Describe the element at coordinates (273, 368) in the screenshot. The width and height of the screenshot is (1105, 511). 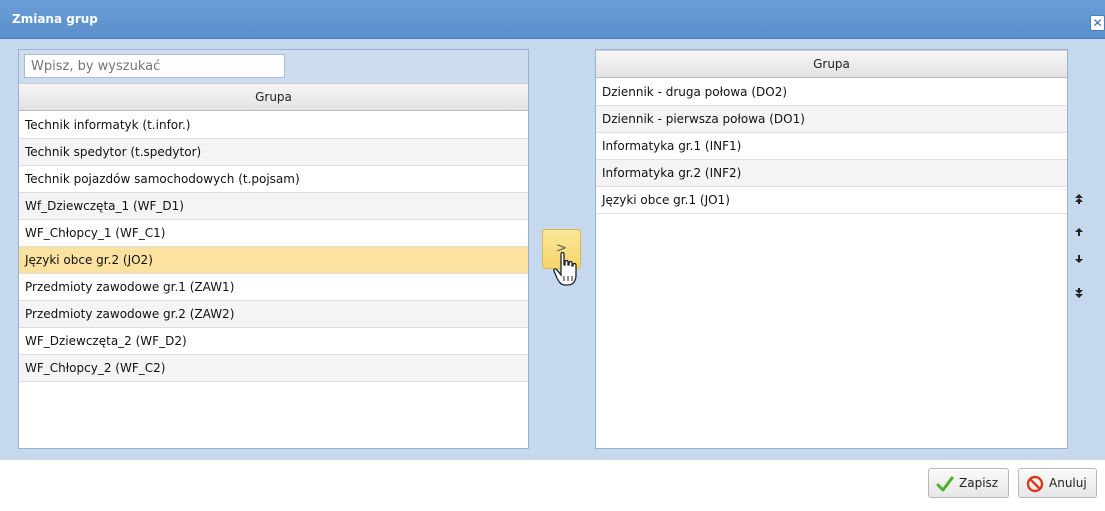
I see `list-item: WF_Chłopcy_2 (WF_C2)` at that location.